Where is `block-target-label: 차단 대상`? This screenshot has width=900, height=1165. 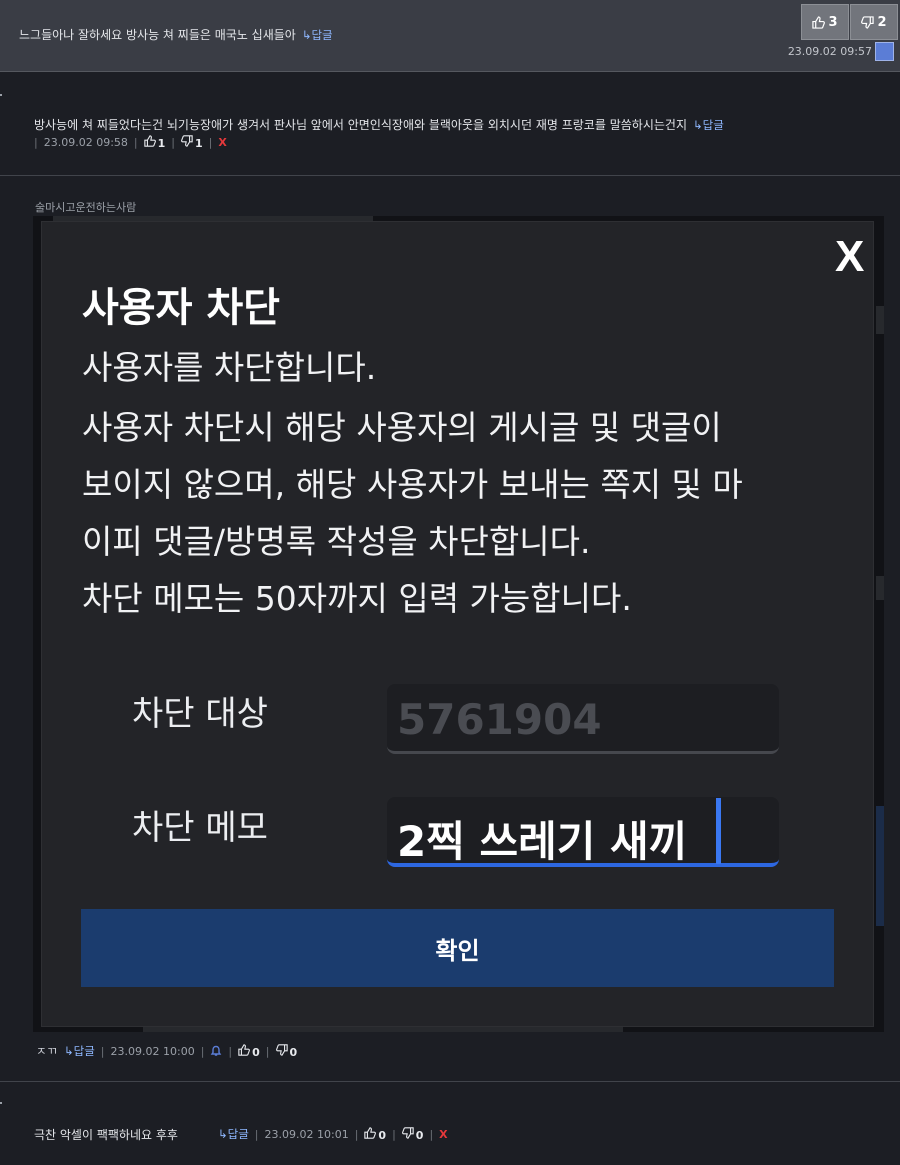 block-target-label: 차단 대상 is located at coordinates (200, 714).